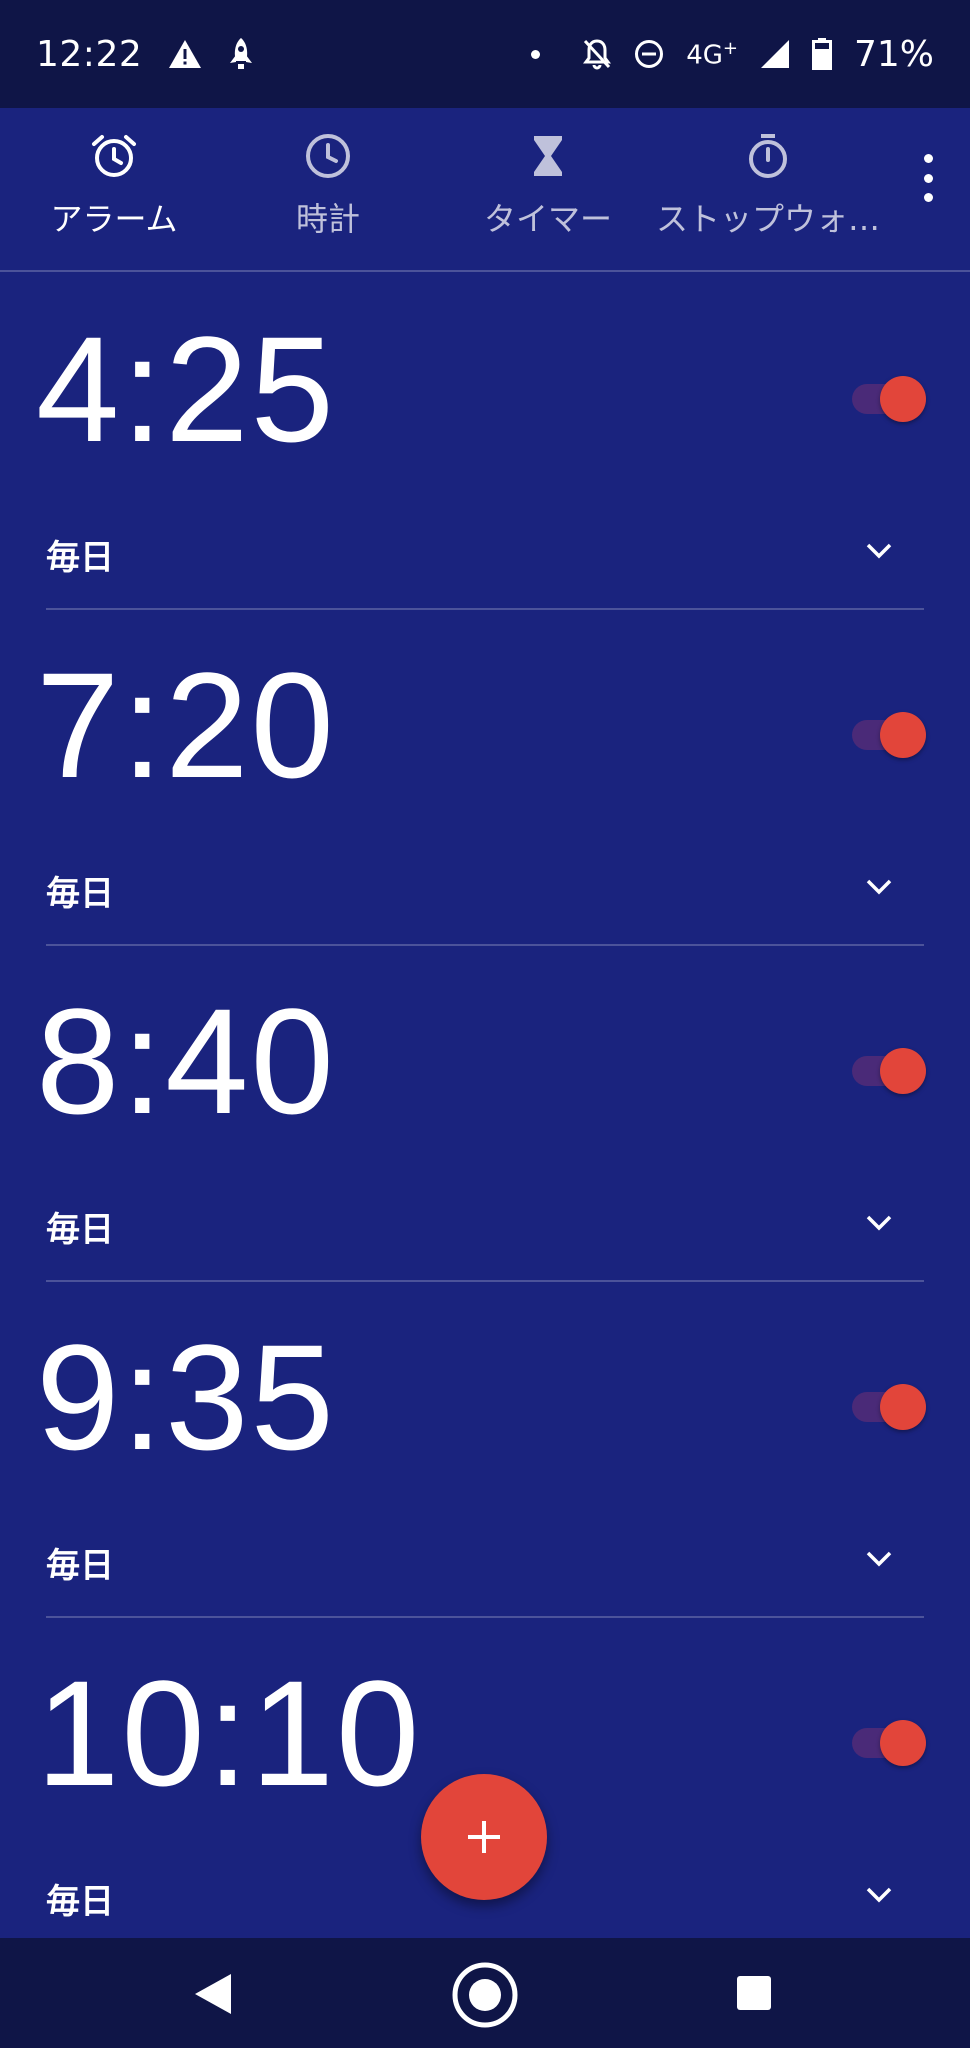 The width and height of the screenshot is (970, 2048). I want to click on add-alarm-button, so click(484, 1837).